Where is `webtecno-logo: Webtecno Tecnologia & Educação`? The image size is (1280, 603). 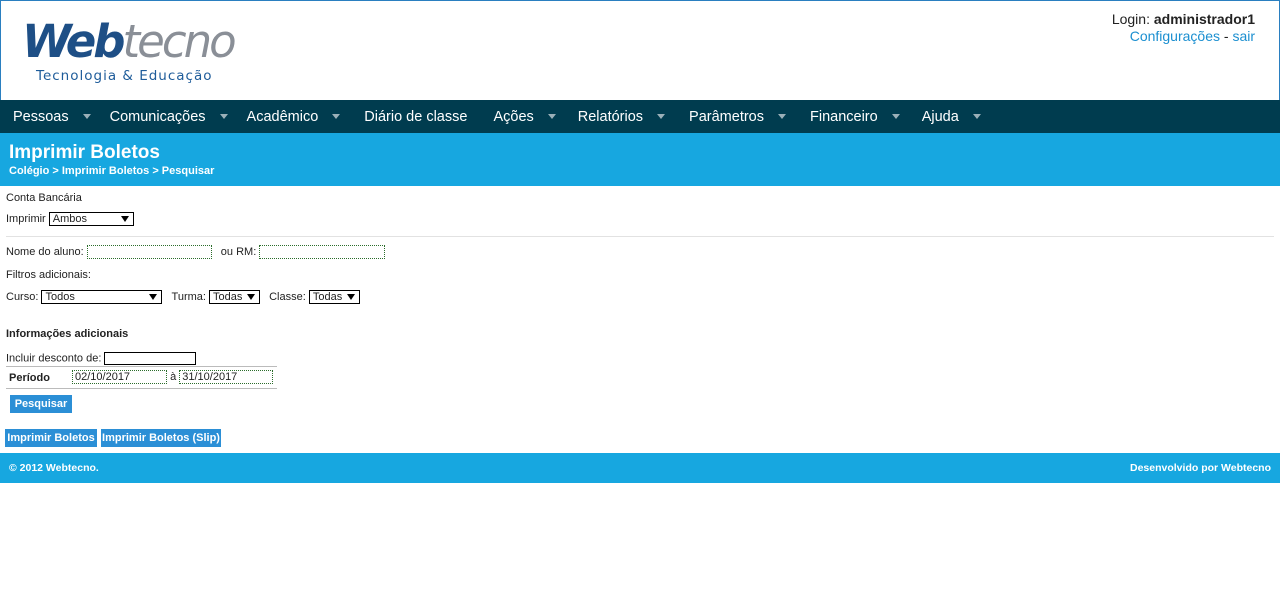 webtecno-logo: Webtecno Tecnologia & Educação is located at coordinates (129, 52).